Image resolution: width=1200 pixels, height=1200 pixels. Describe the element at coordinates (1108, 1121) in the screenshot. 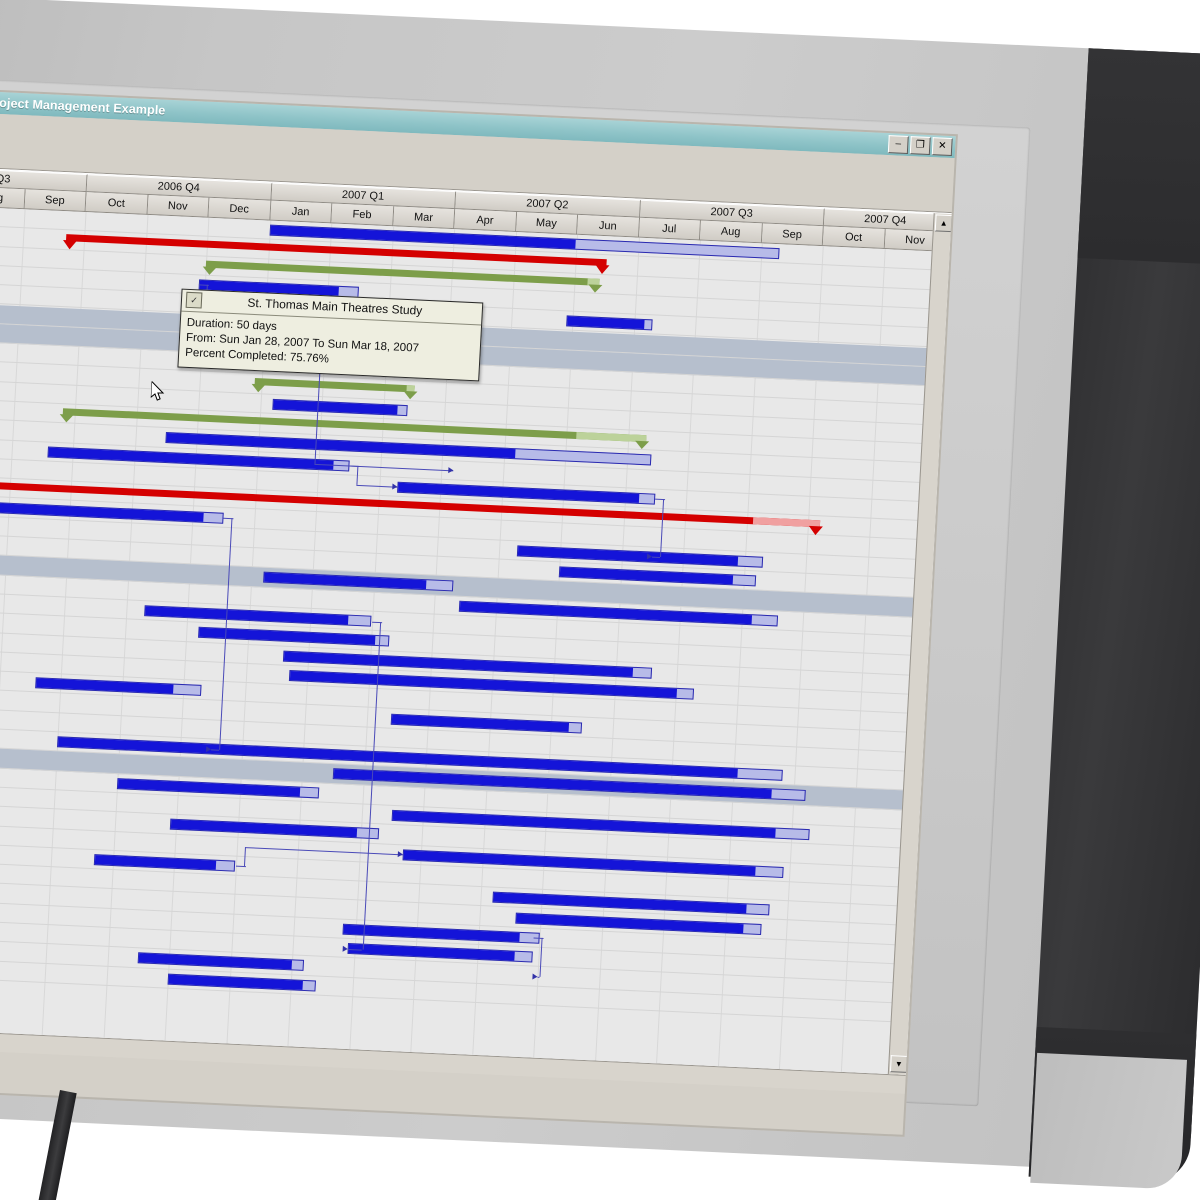

I see `monitor-foot` at that location.